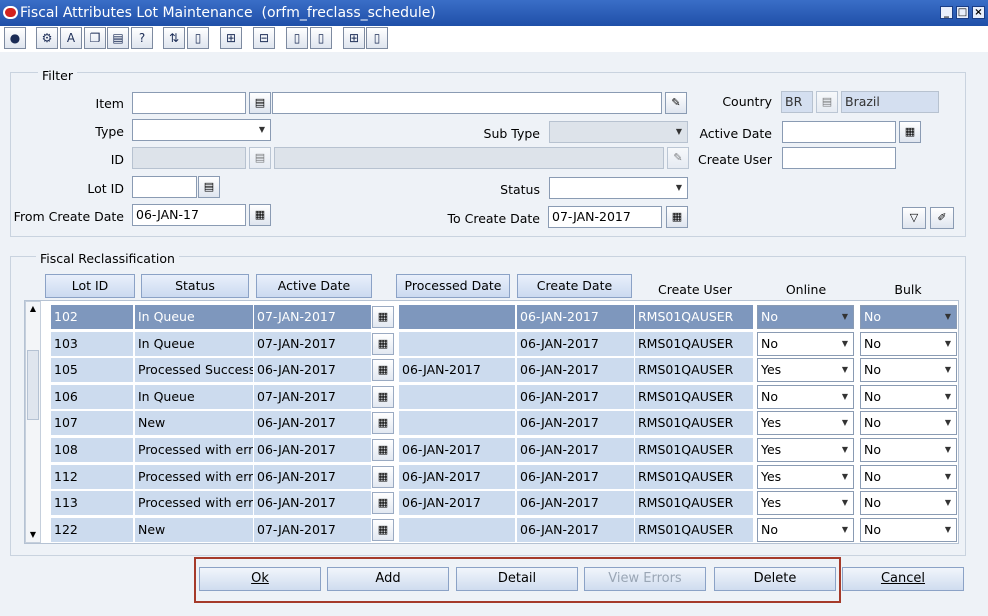  Describe the element at coordinates (962, 12) in the screenshot. I see `maximize-icon: □` at that location.